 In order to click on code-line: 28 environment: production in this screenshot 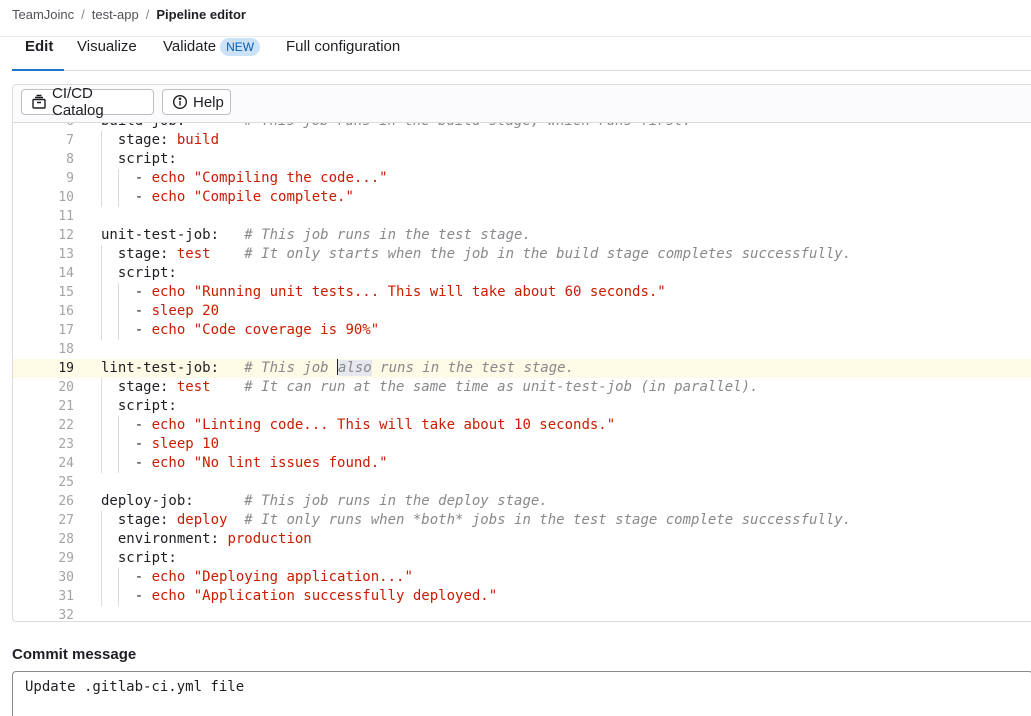, I will do `click(522, 539)`.